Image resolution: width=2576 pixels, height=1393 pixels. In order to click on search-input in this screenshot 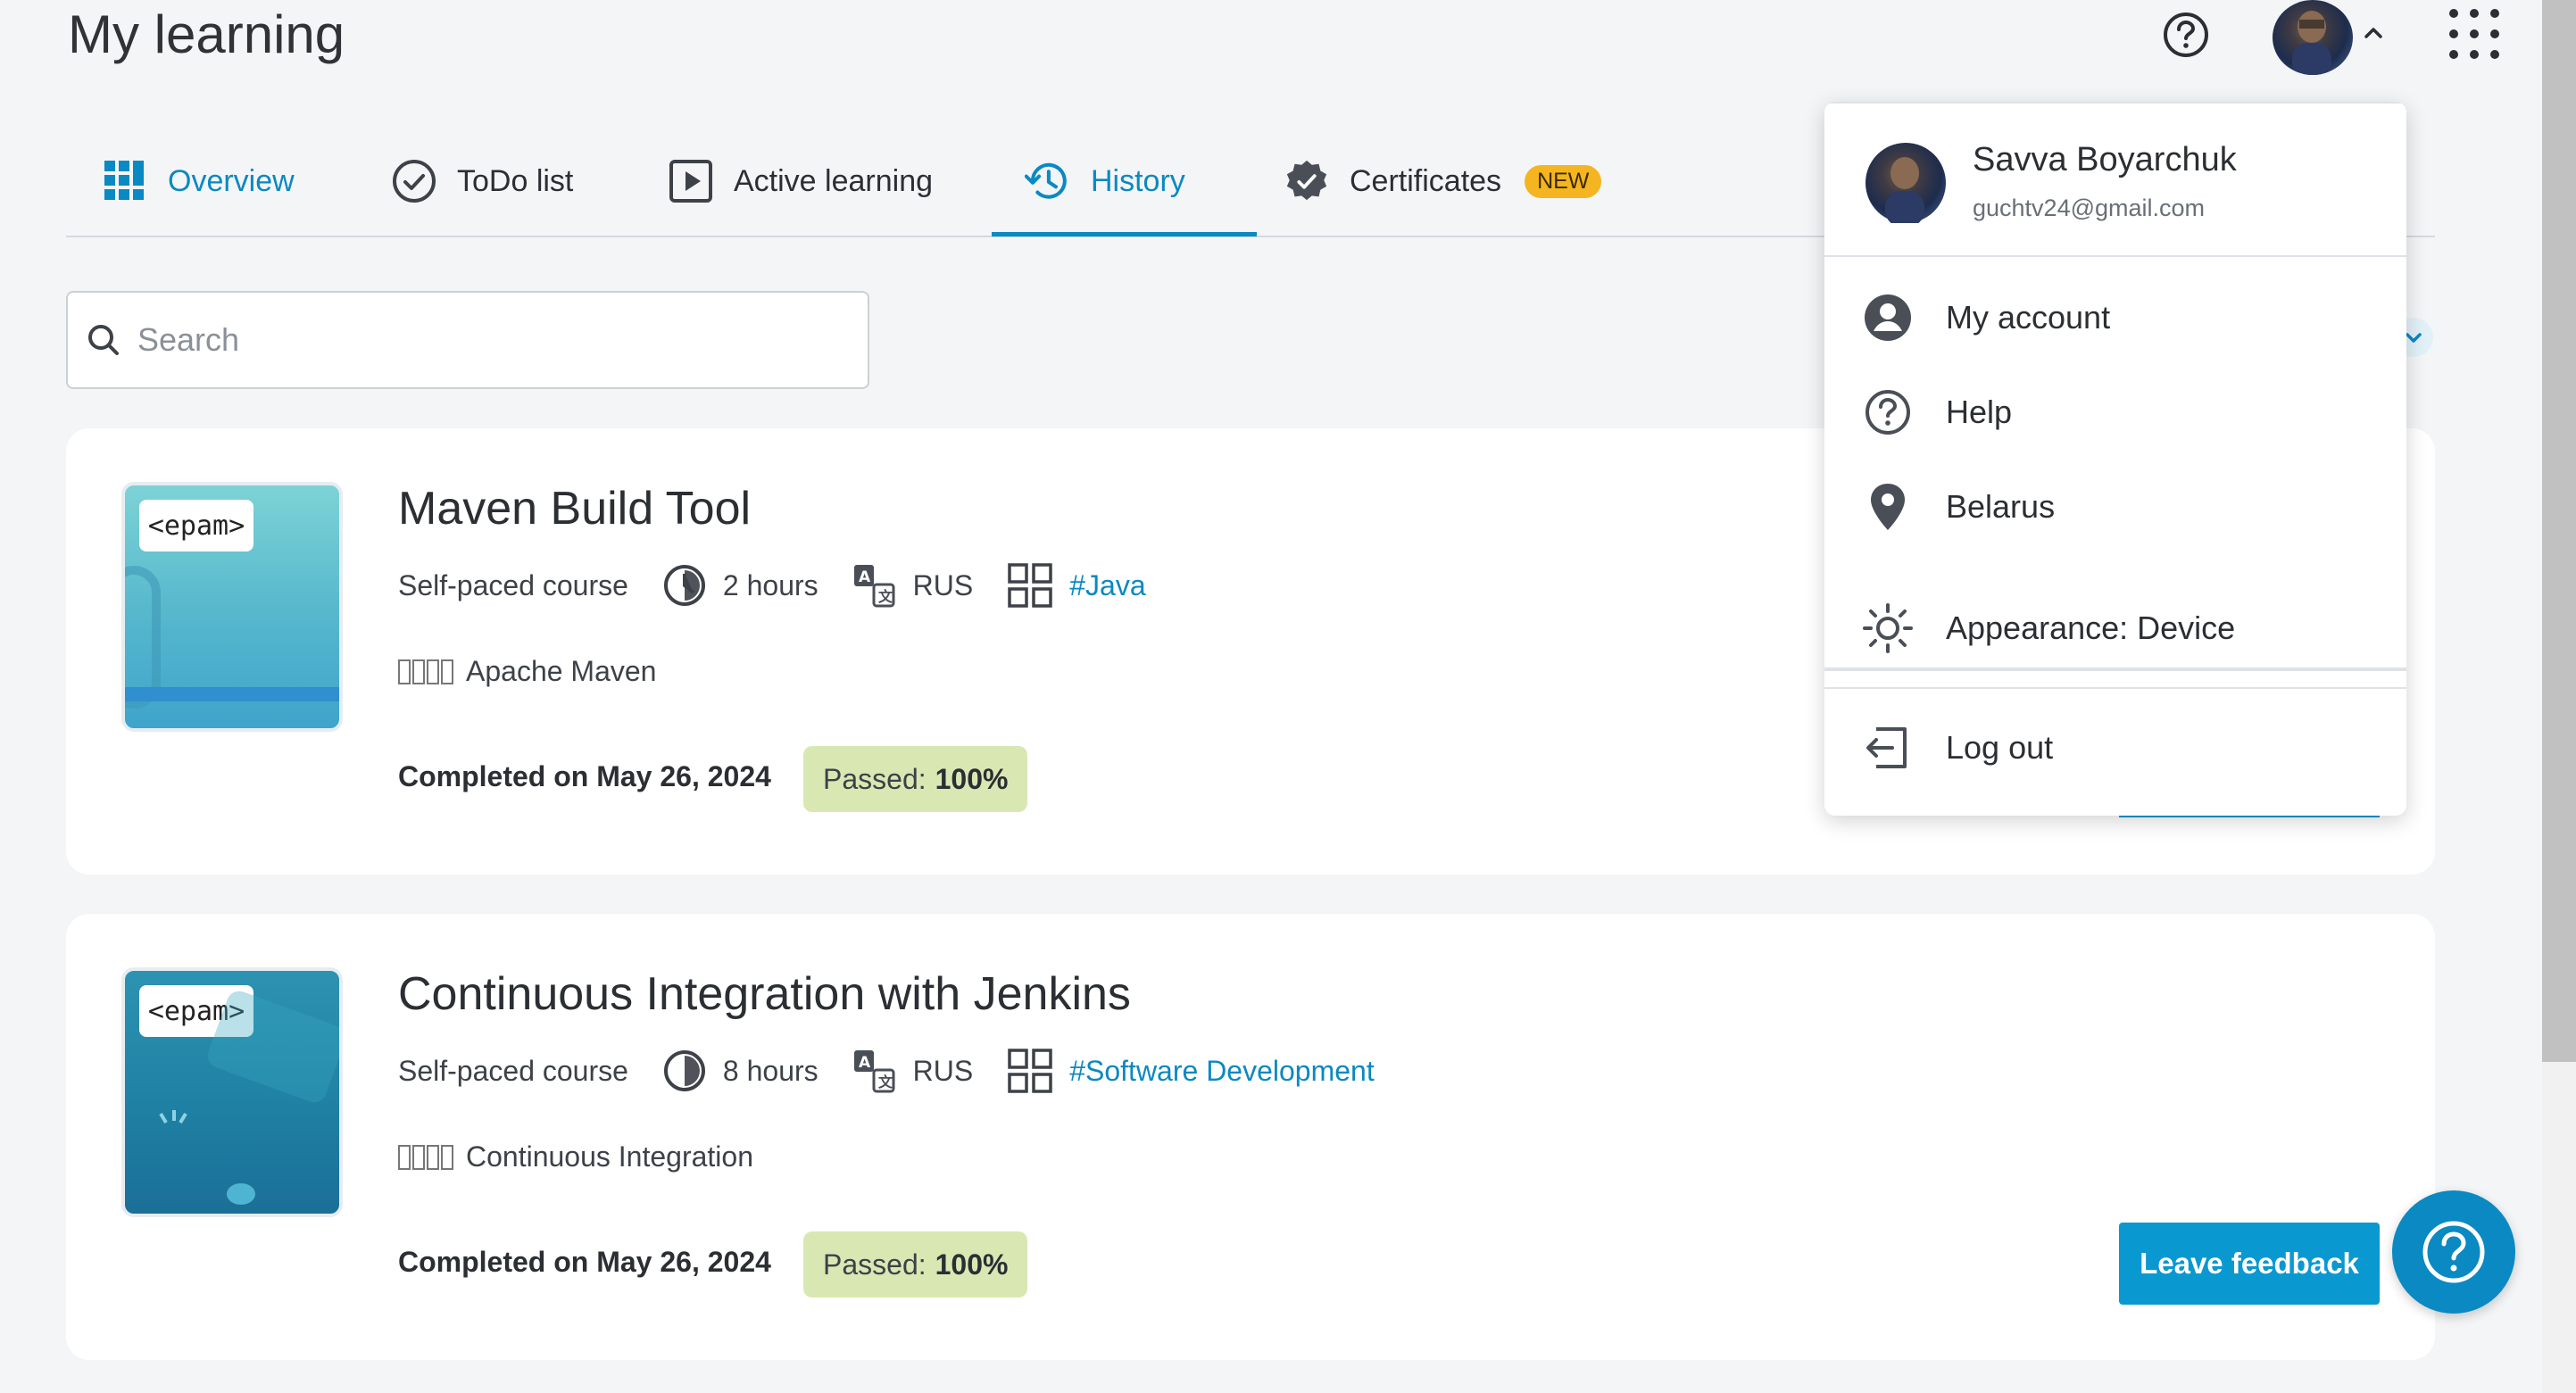, I will do `click(485, 340)`.